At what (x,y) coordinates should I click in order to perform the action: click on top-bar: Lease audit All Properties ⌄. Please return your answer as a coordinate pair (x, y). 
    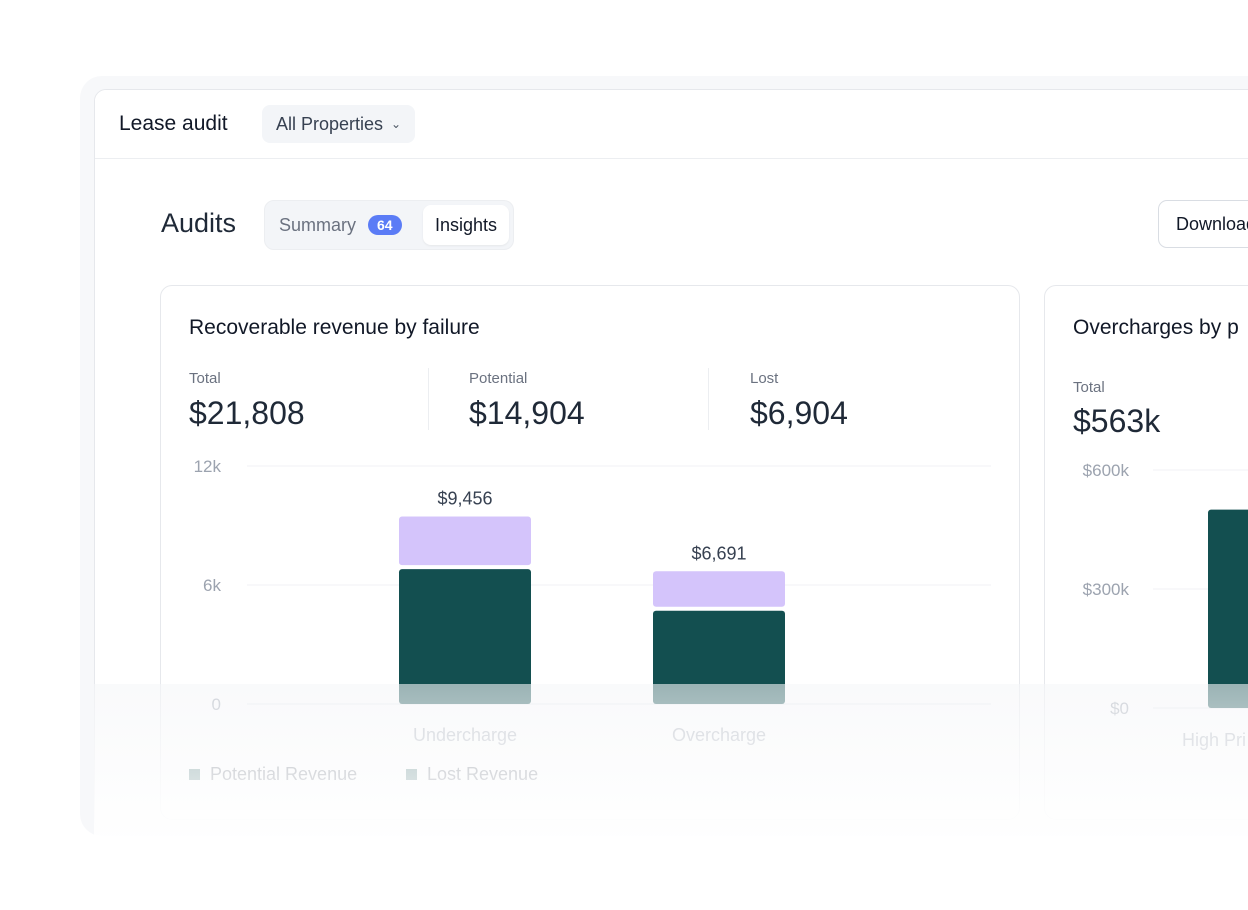
    Looking at the image, I should click on (671, 124).